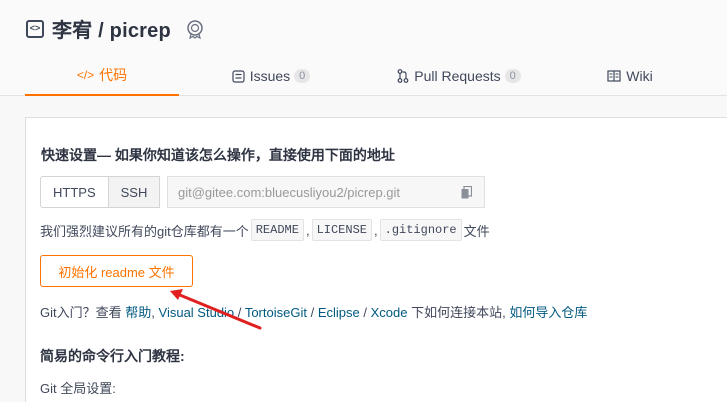 Image resolution: width=727 pixels, height=402 pixels. What do you see at coordinates (466, 192) in the screenshot?
I see `copy-icon` at bounding box center [466, 192].